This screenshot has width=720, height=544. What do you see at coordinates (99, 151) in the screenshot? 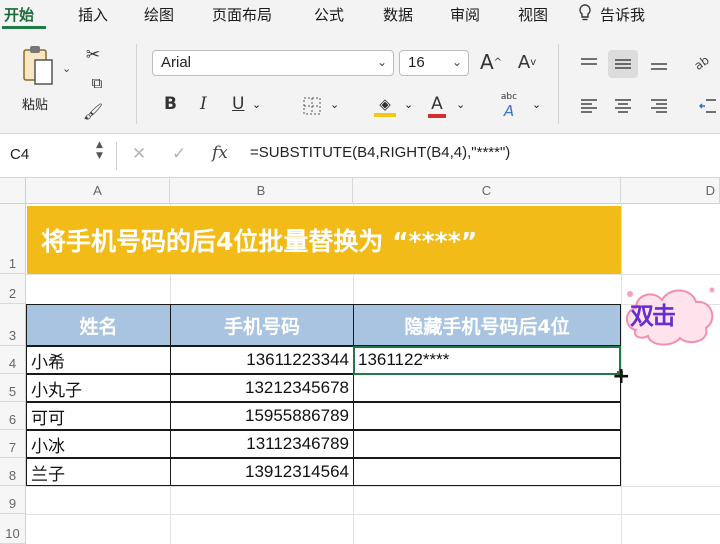
I see `name-box-stepper-icon: ▲ ▼` at bounding box center [99, 151].